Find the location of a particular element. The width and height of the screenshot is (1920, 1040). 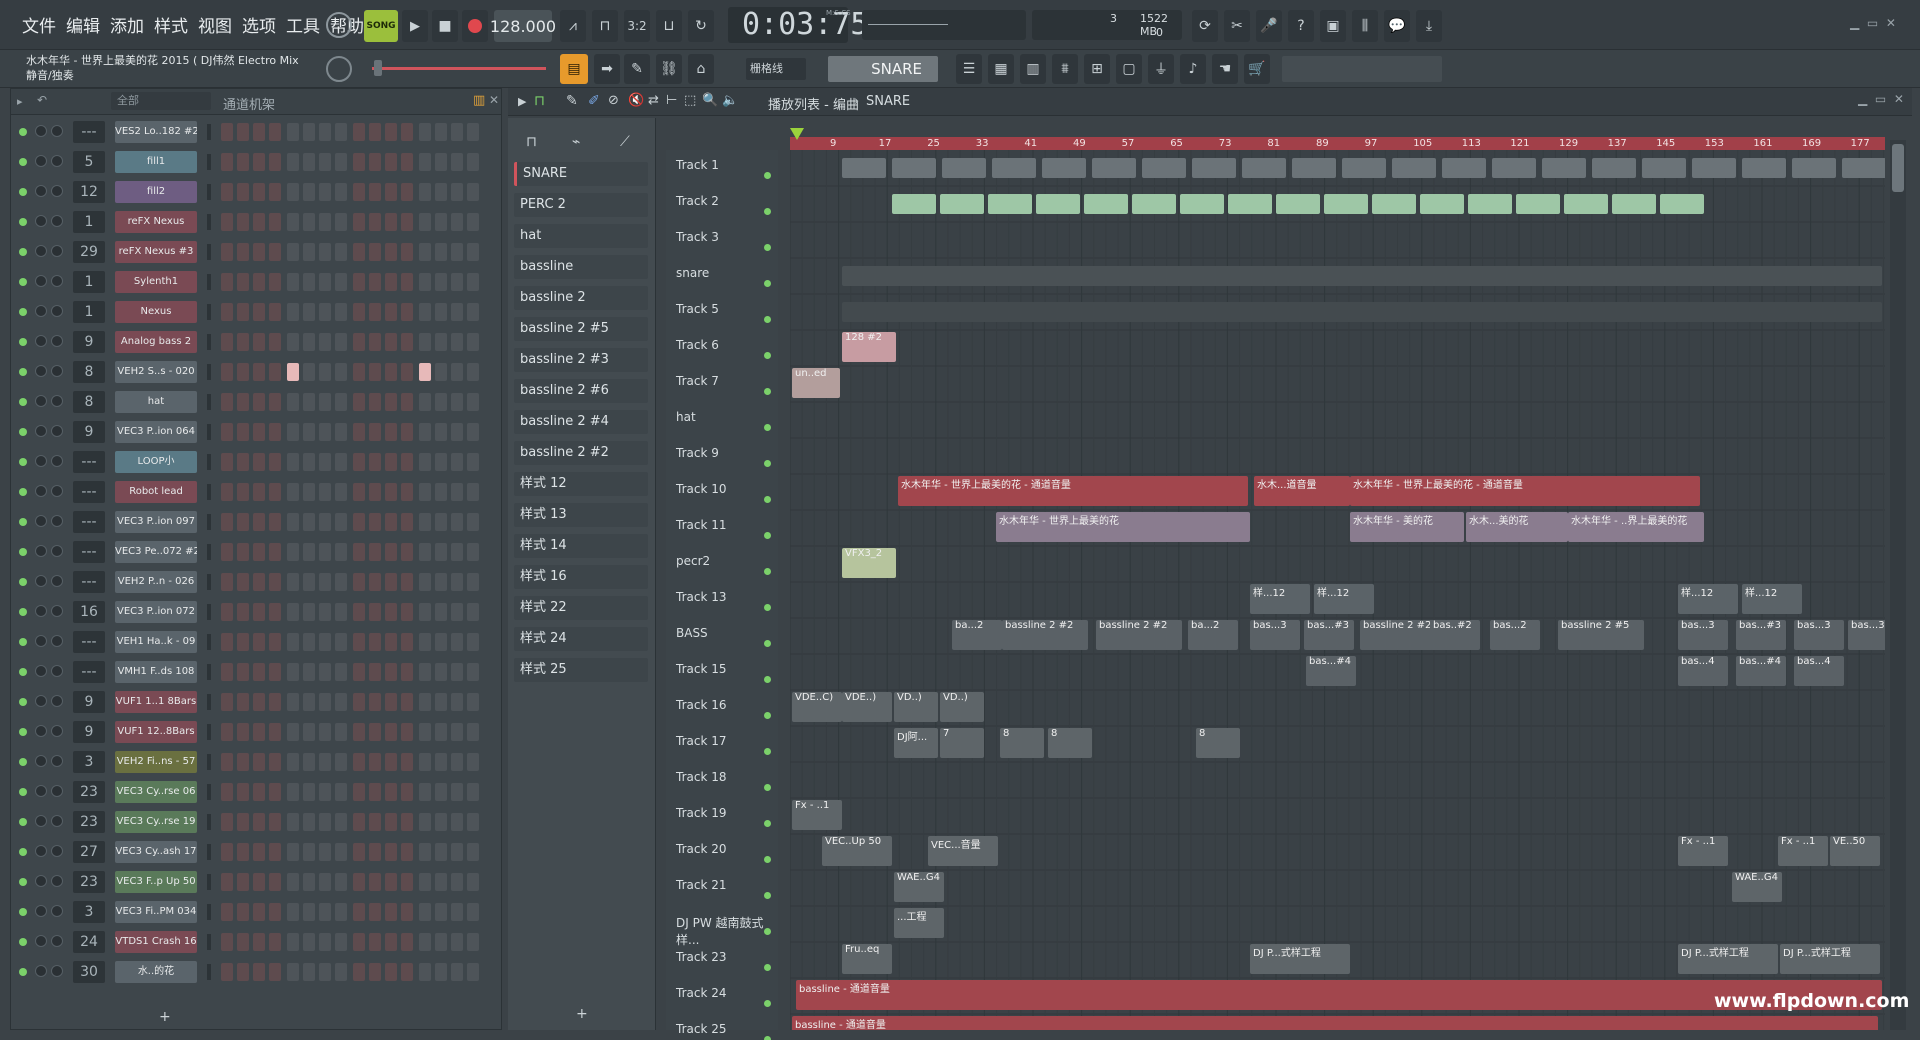

minimize-icon: ▁ is located at coordinates (1854, 23).